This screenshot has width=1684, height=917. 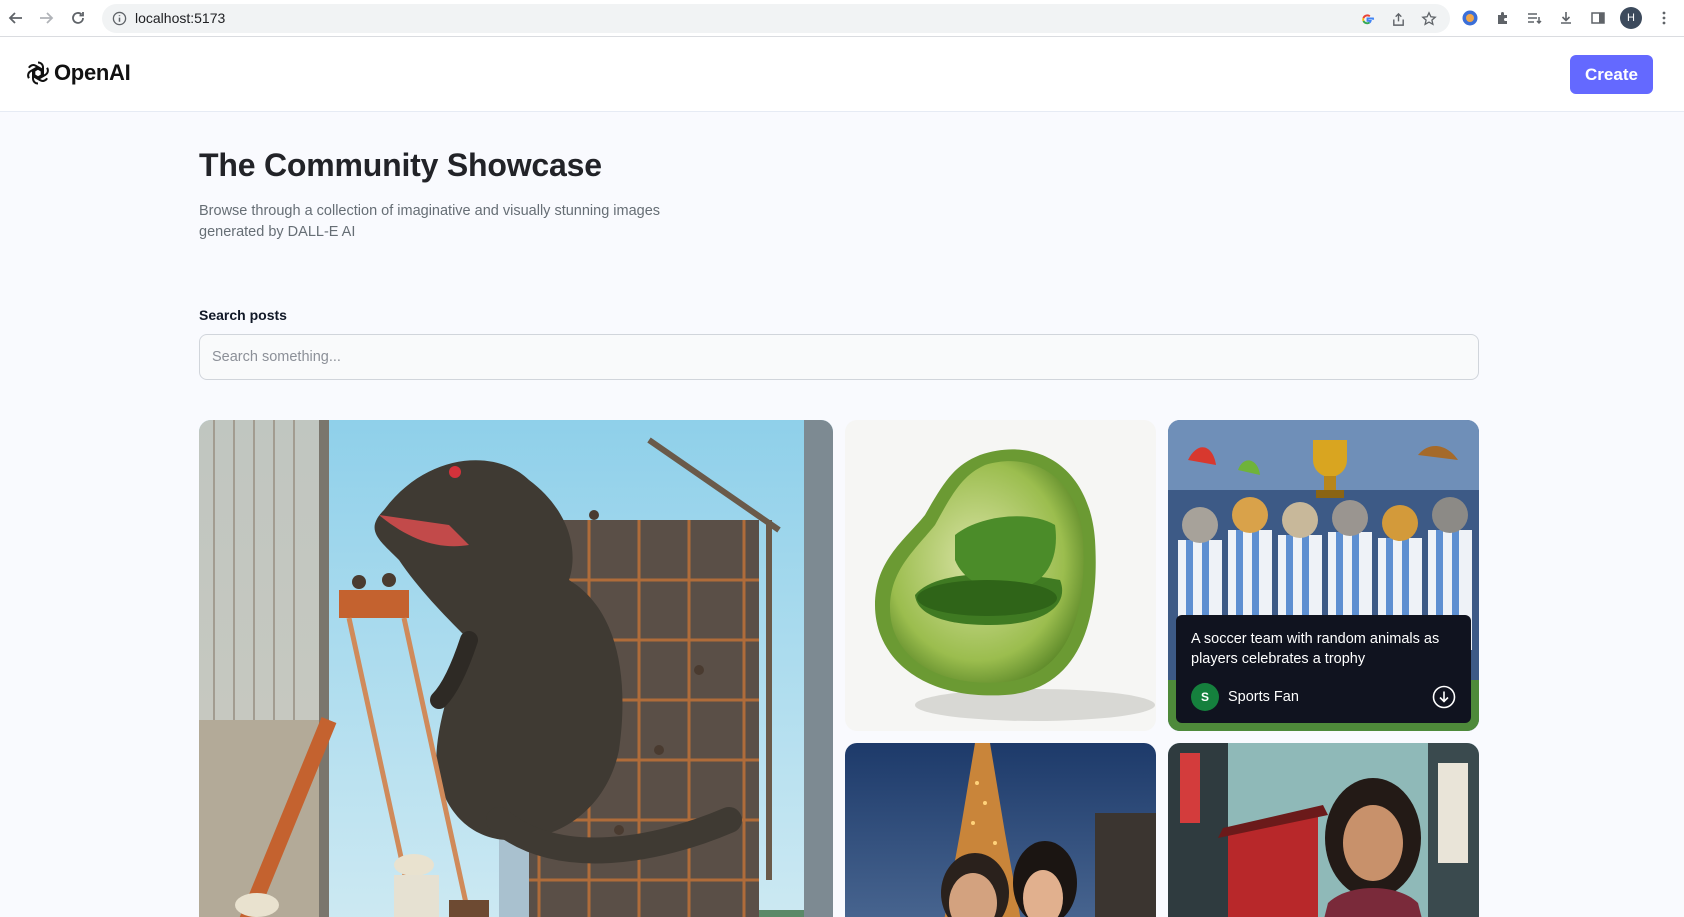 What do you see at coordinates (92, 72) in the screenshot?
I see `logo-text: OpenAI` at bounding box center [92, 72].